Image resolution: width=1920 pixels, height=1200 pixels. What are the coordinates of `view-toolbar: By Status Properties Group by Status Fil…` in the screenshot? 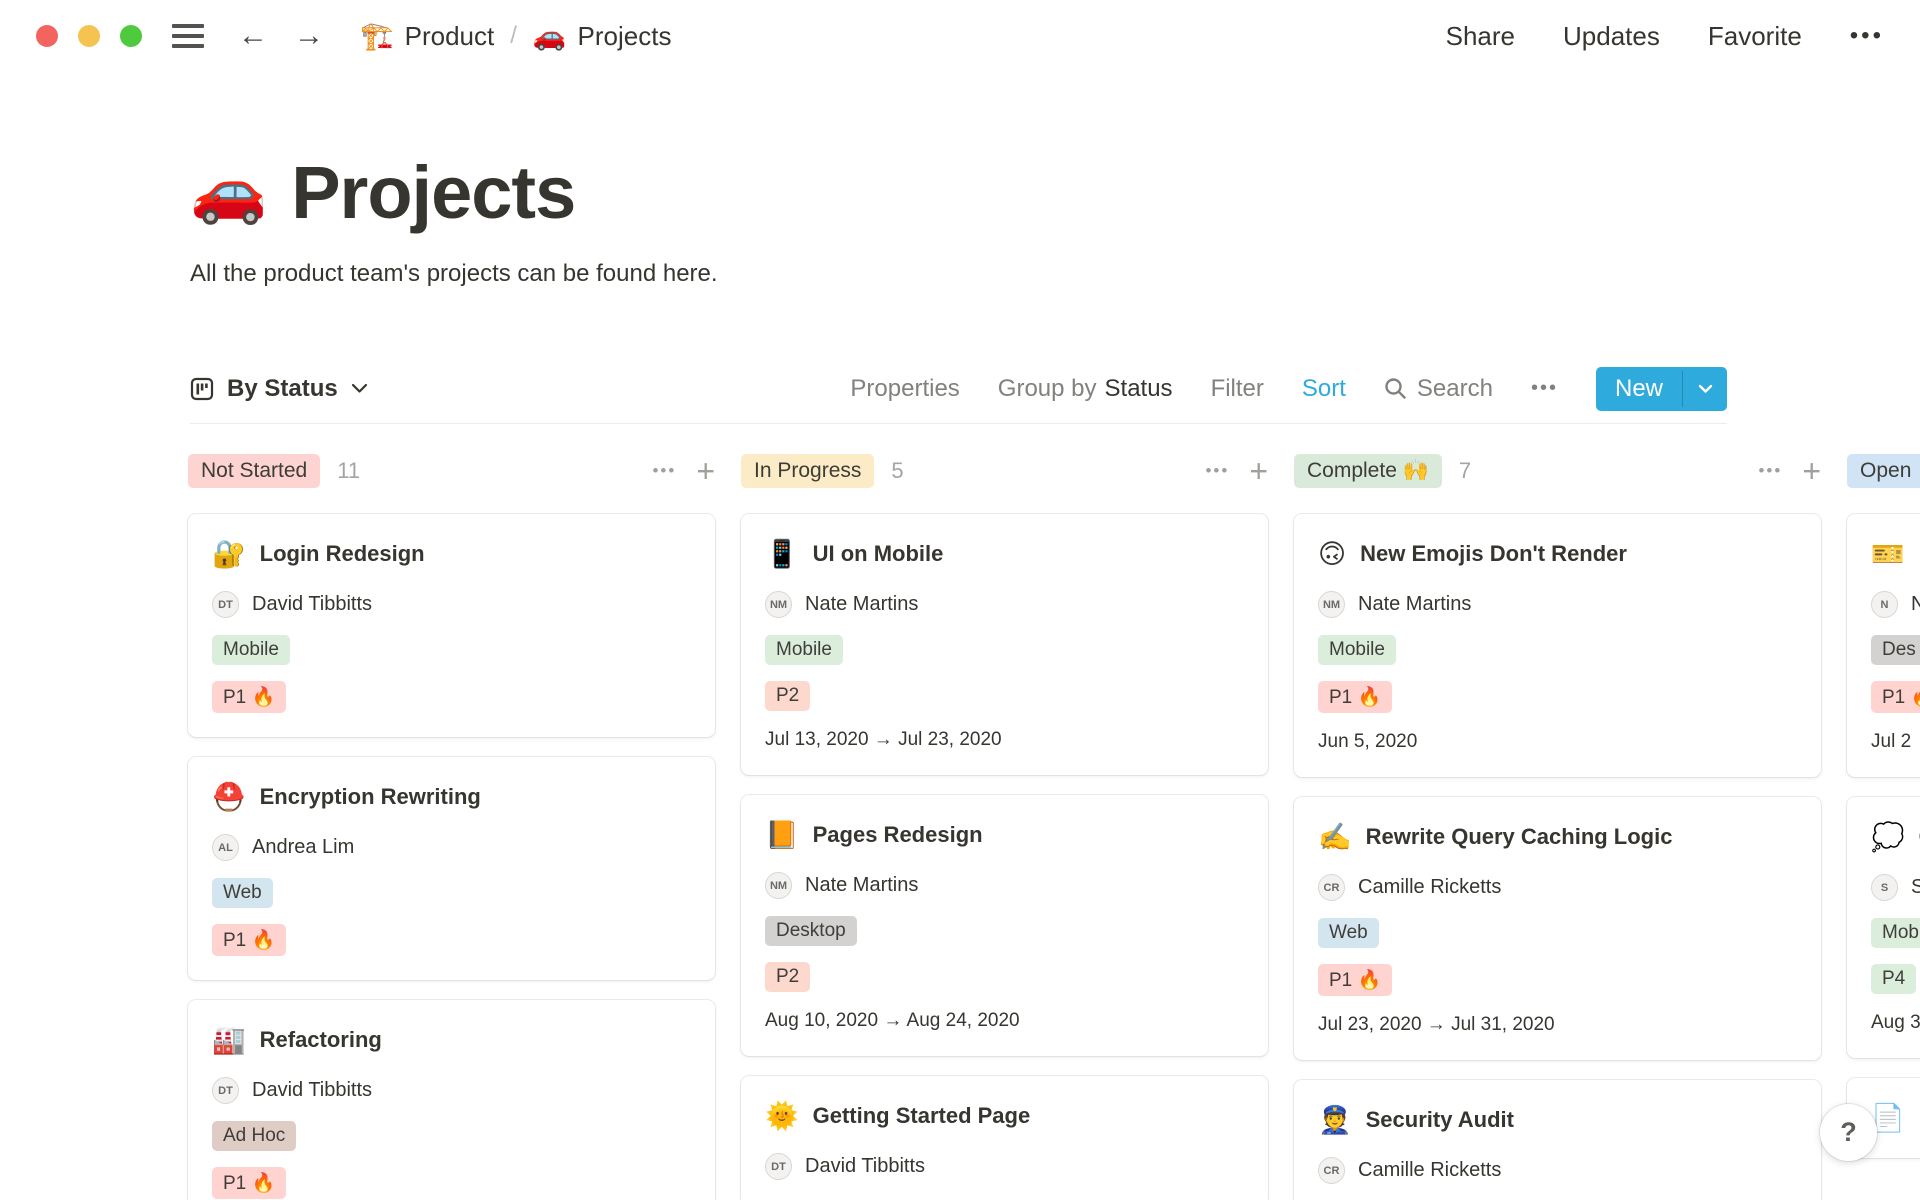 It's located at (958, 389).